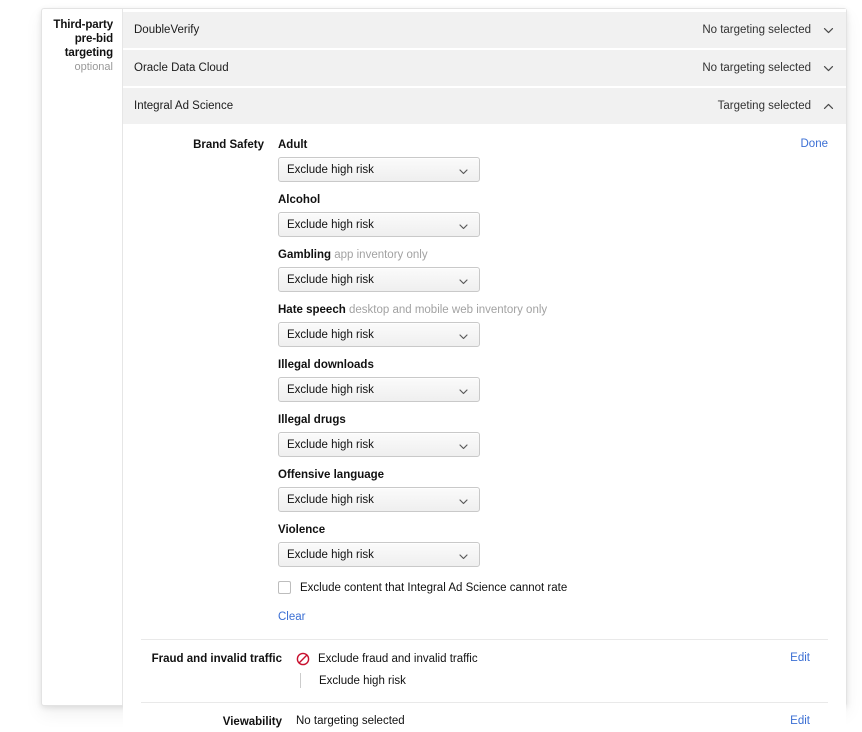 The width and height of the screenshot is (862, 732). I want to click on done-link: Done, so click(815, 144).